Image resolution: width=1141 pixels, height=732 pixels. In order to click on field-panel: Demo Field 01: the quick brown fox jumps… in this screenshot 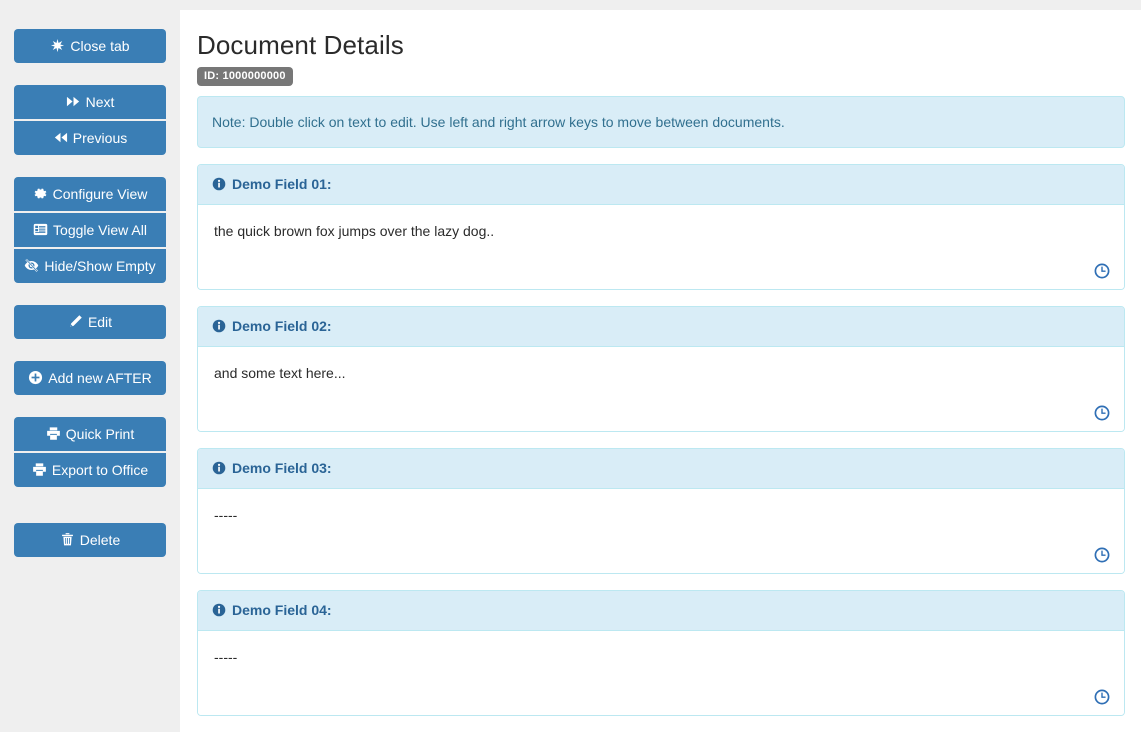, I will do `click(661, 227)`.